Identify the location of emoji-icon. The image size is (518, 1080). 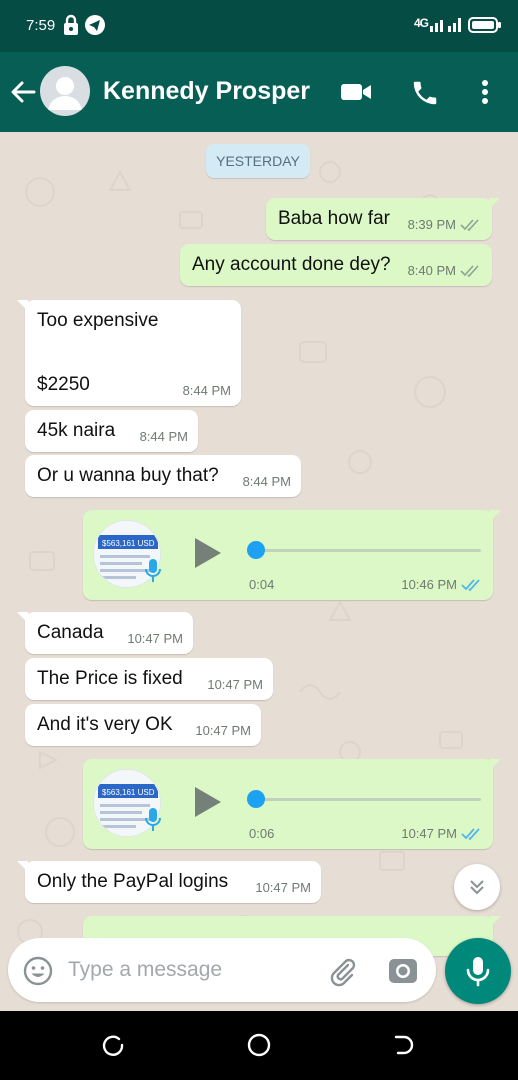
(38, 973).